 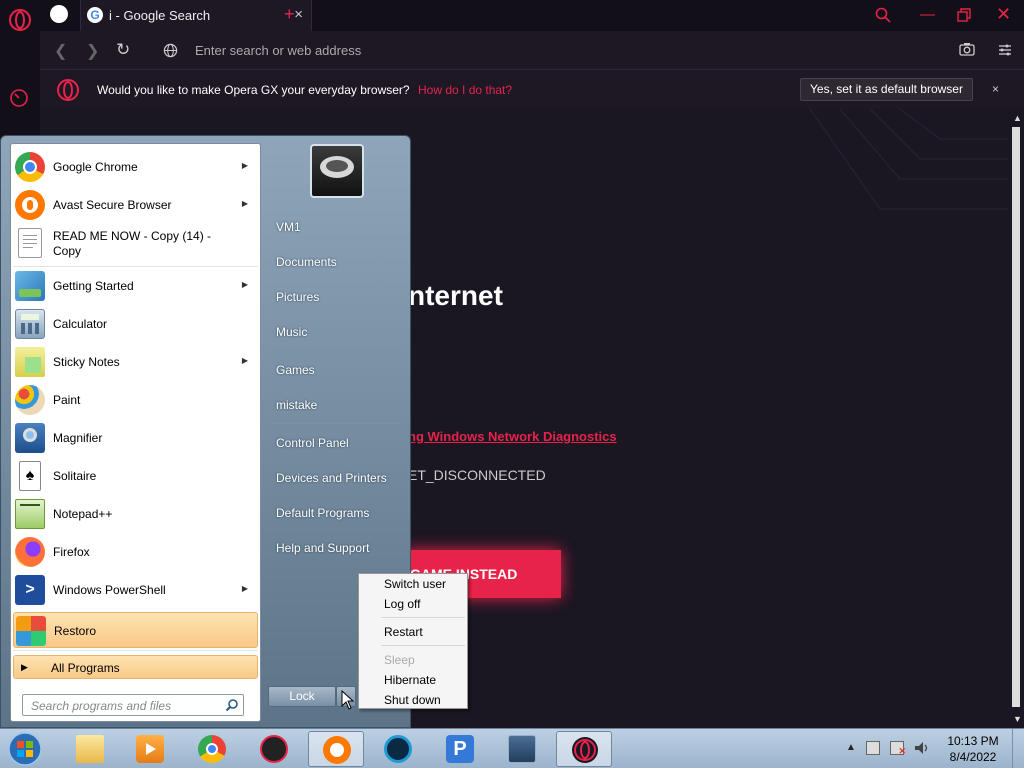 I want to click on start-link-default-programs: Default Programs, so click(x=322, y=513).